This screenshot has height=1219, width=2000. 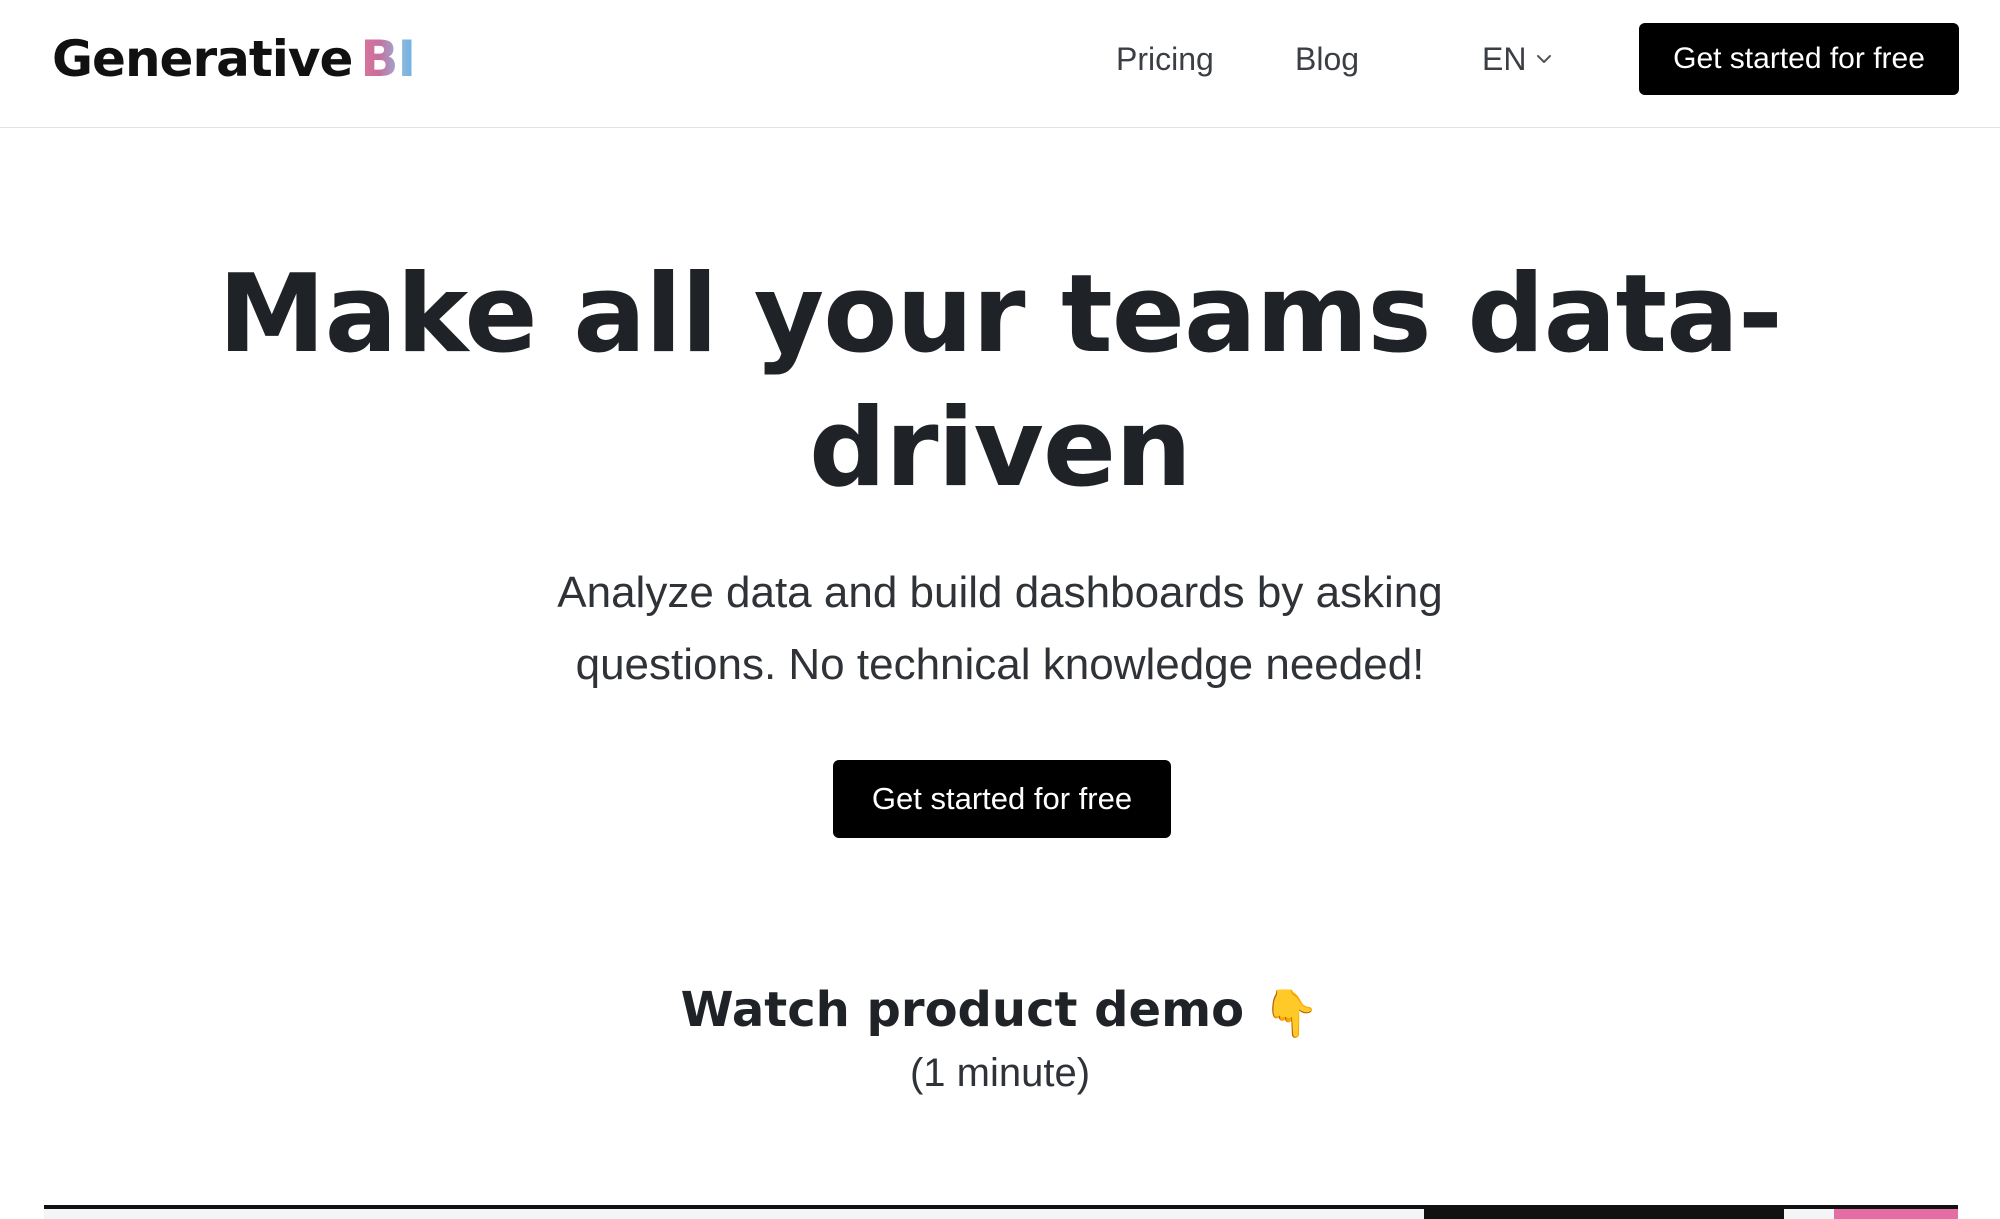 What do you see at coordinates (1799, 59) in the screenshot?
I see `header-get-started-button: Get started for free` at bounding box center [1799, 59].